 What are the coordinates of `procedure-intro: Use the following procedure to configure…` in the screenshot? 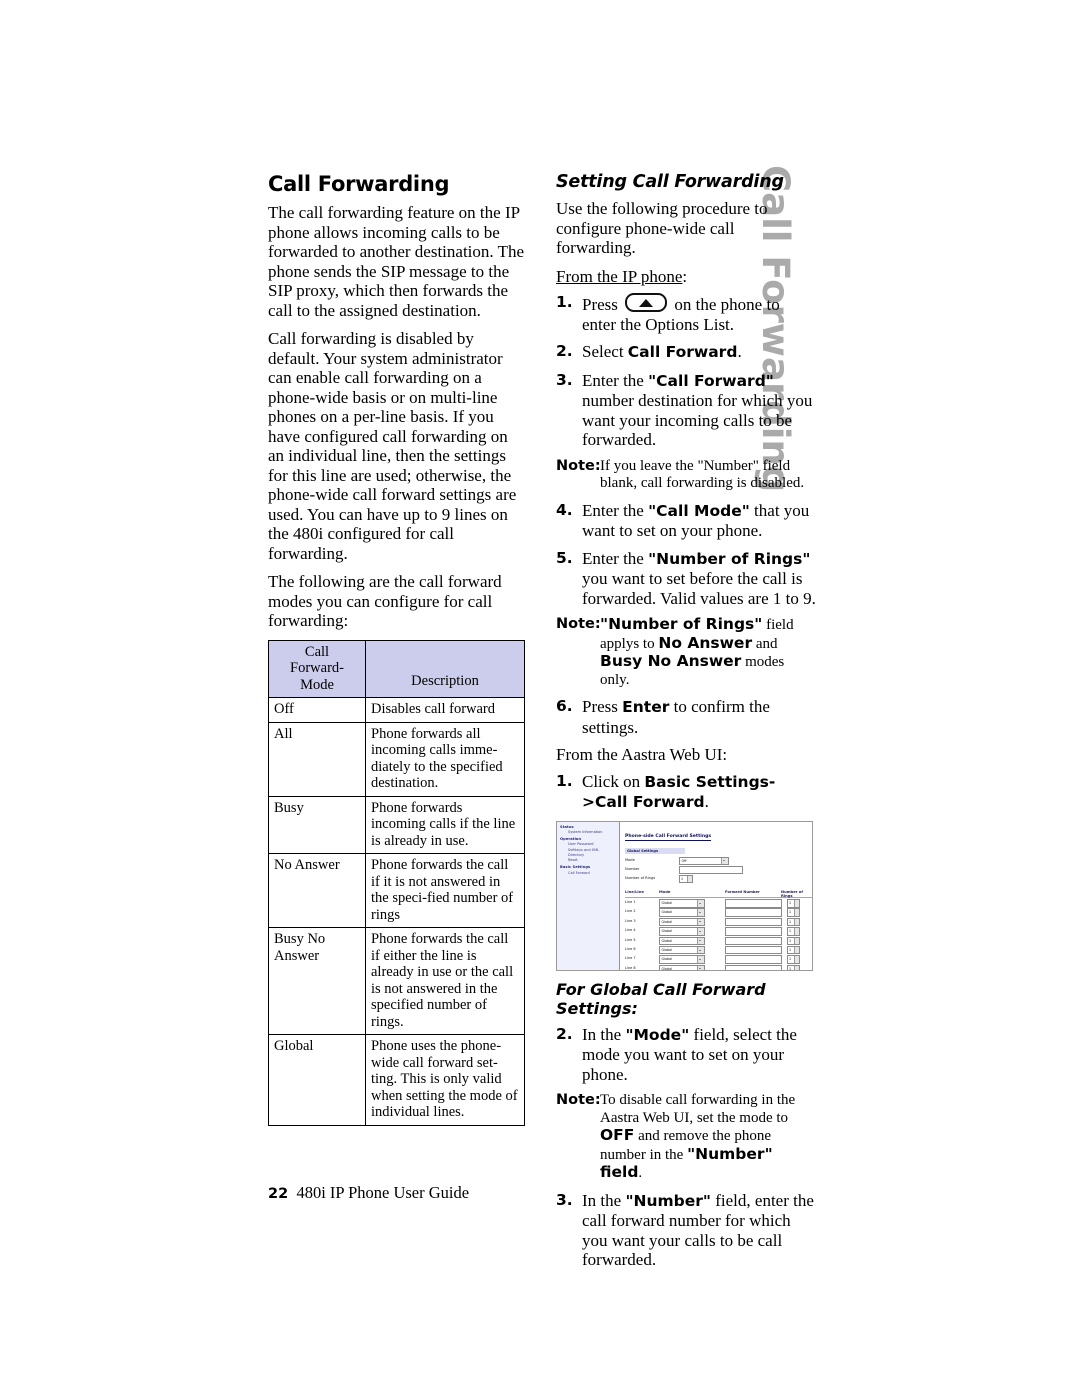 It's located at (662, 228).